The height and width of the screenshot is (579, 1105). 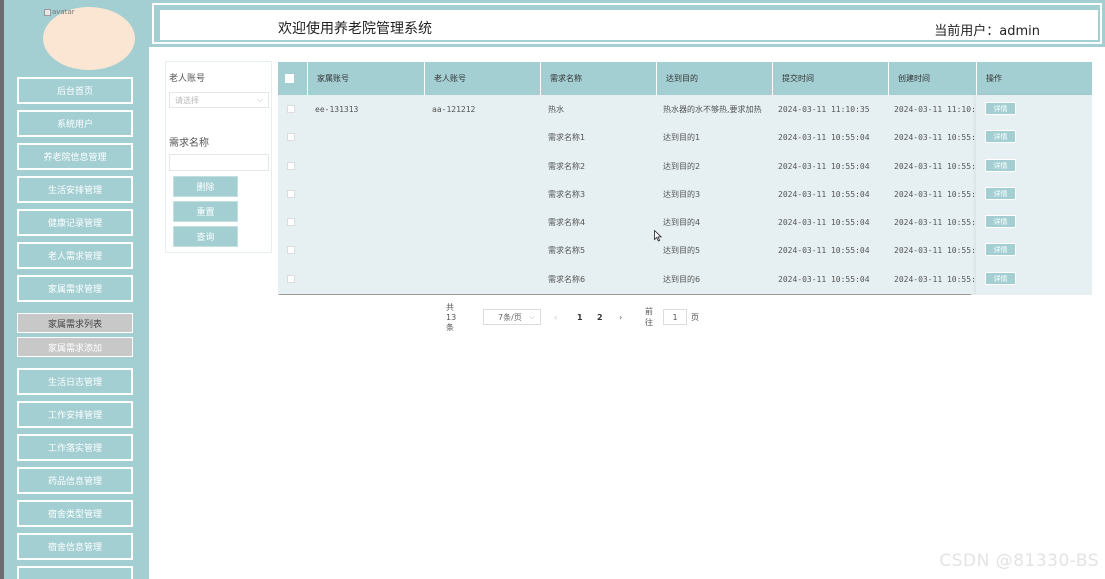 What do you see at coordinates (75, 255) in the screenshot?
I see `sidebar-item-elder-demands: 老人需求管理` at bounding box center [75, 255].